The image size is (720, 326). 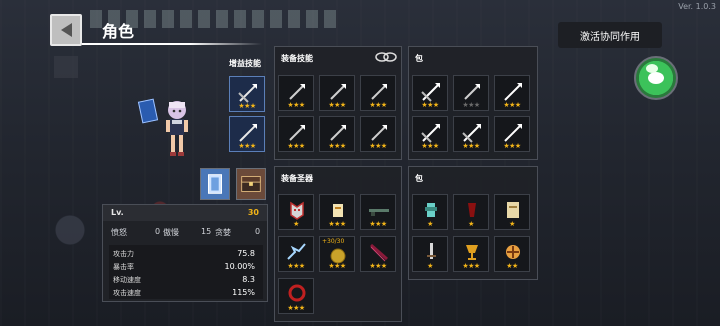 What do you see at coordinates (297, 58) in the screenshot?
I see `equipped-skills-title: 装备技能` at bounding box center [297, 58].